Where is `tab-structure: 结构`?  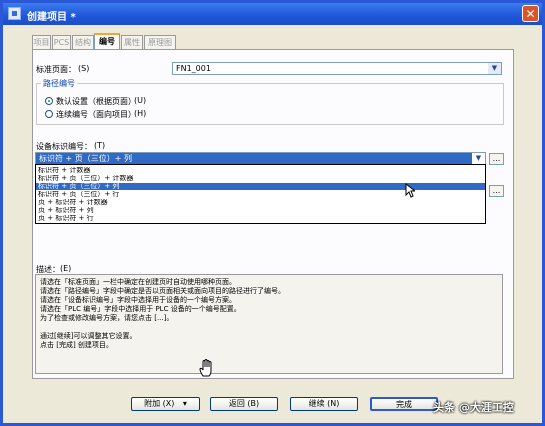
tab-structure: 结构 is located at coordinates (83, 42).